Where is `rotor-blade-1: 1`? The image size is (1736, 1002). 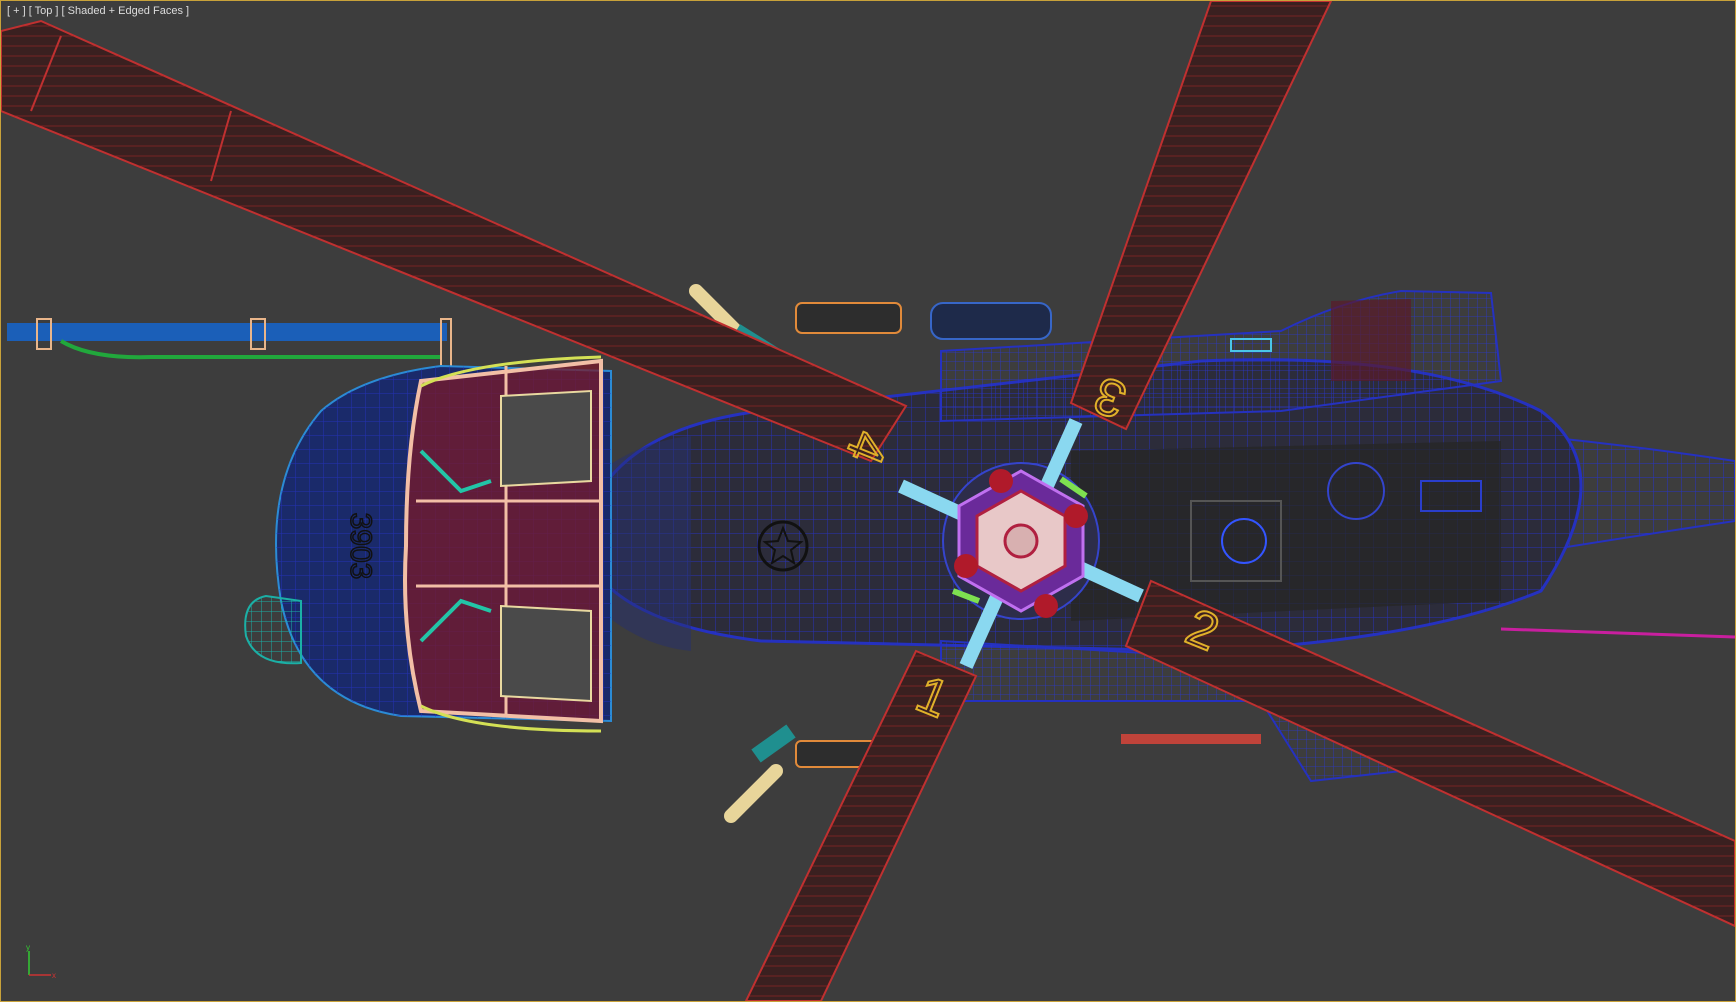 rotor-blade-1: 1 is located at coordinates (861, 825).